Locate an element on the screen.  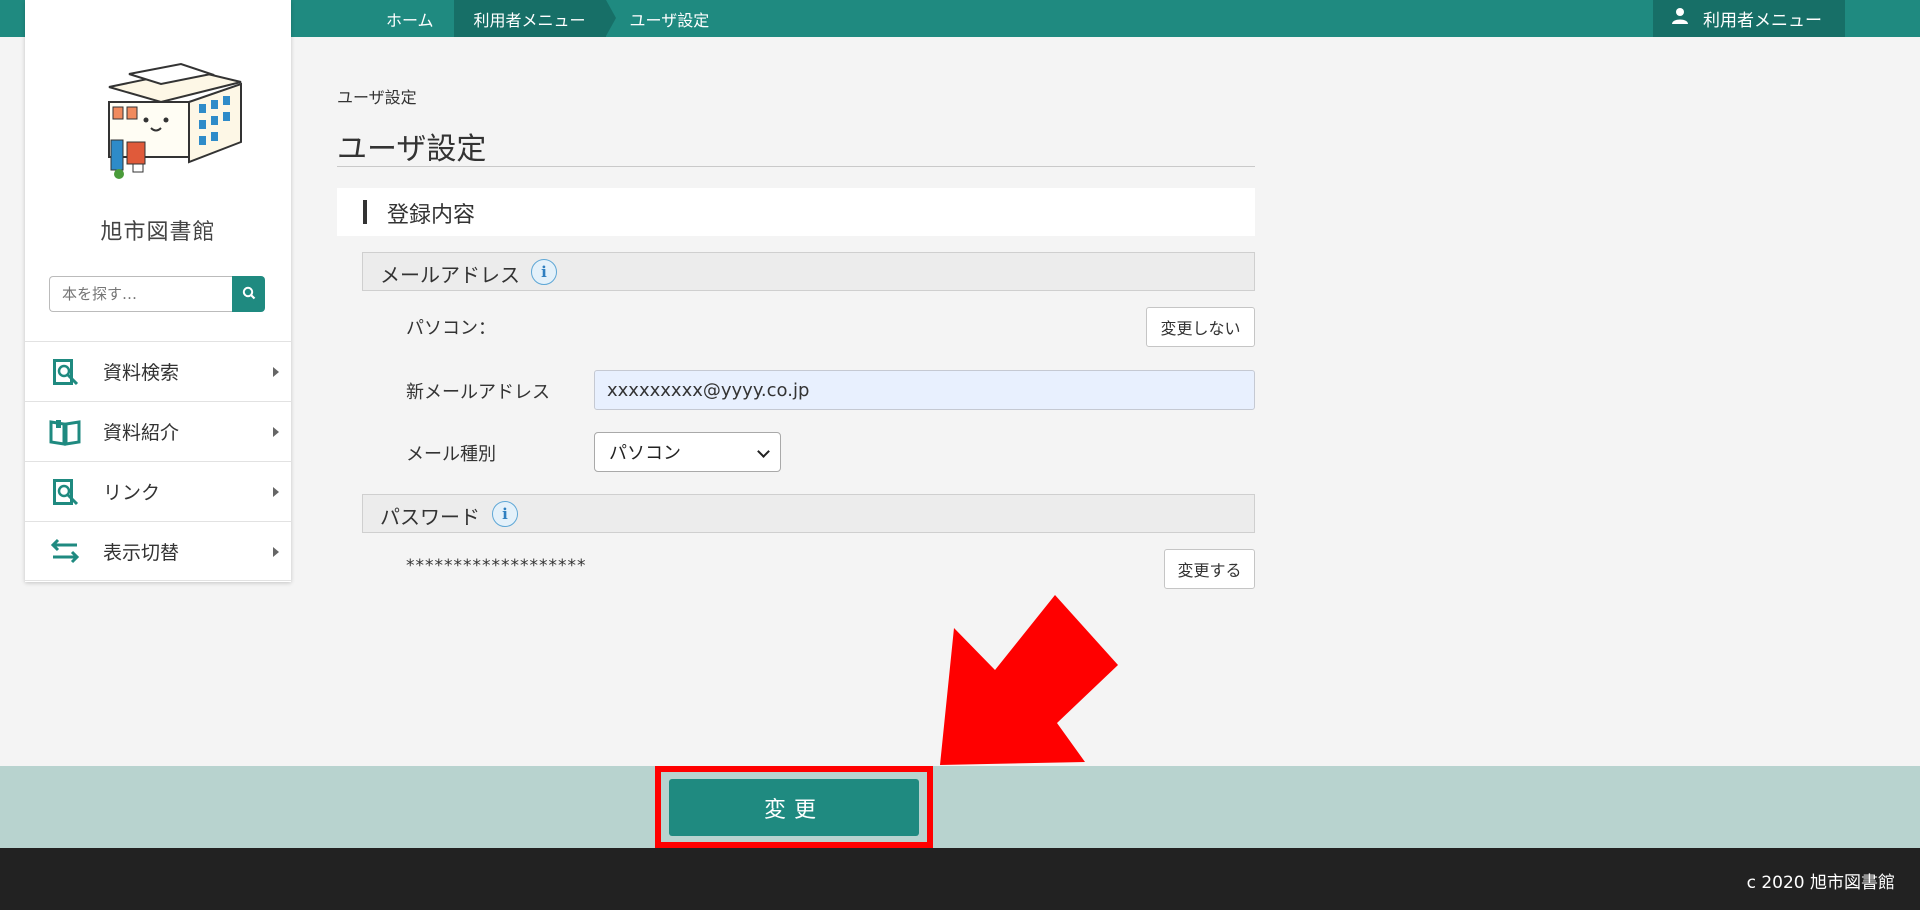
mail-type-select: パソコン is located at coordinates (687, 452).